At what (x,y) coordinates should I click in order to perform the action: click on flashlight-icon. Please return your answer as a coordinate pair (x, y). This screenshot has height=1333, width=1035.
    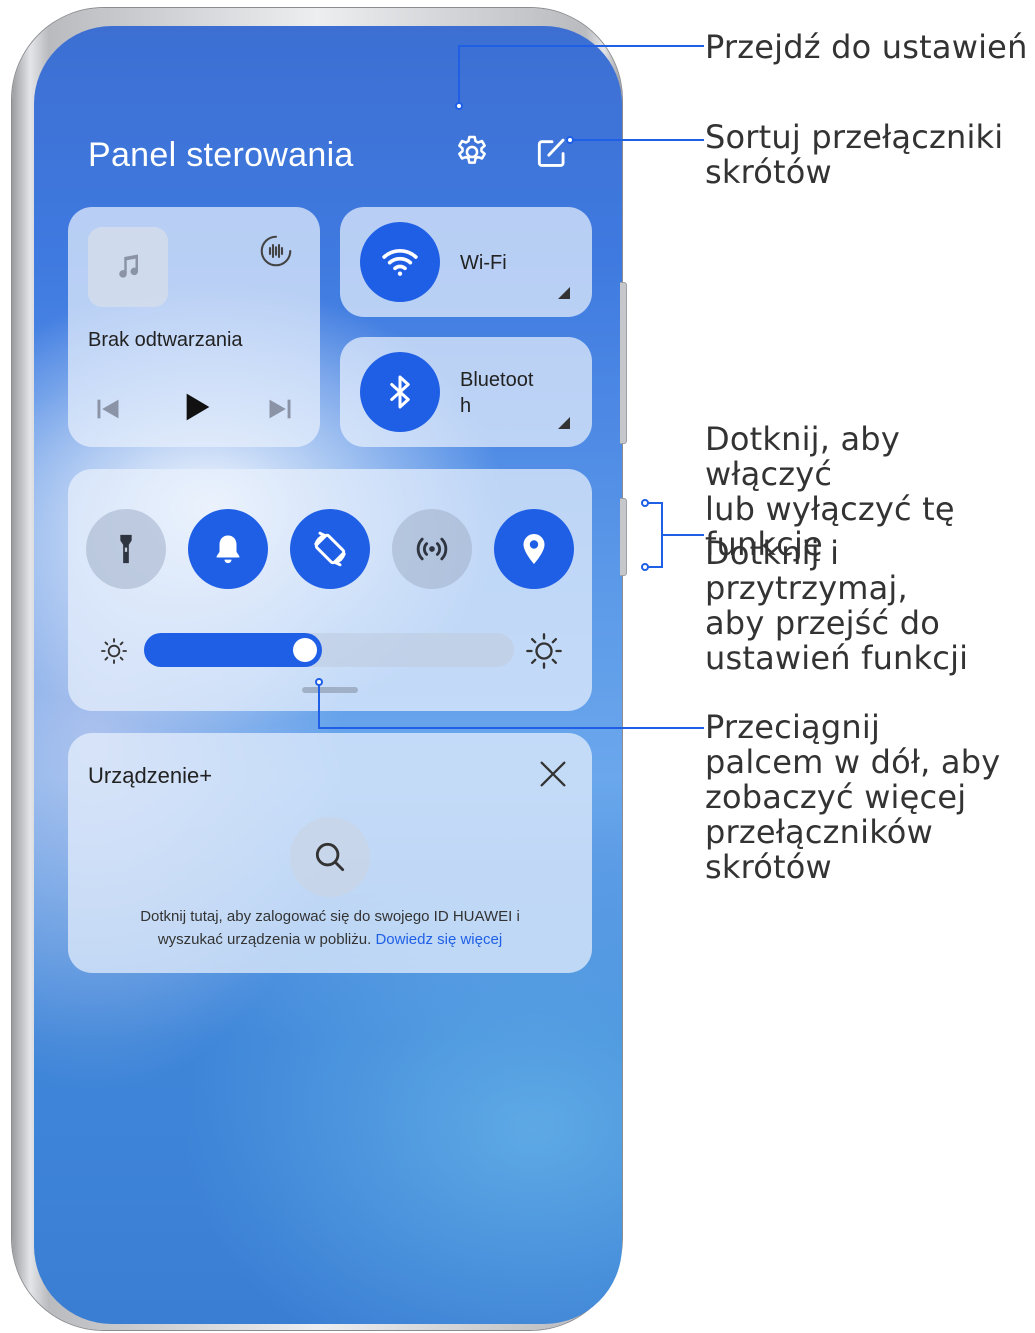
    Looking at the image, I should click on (126, 549).